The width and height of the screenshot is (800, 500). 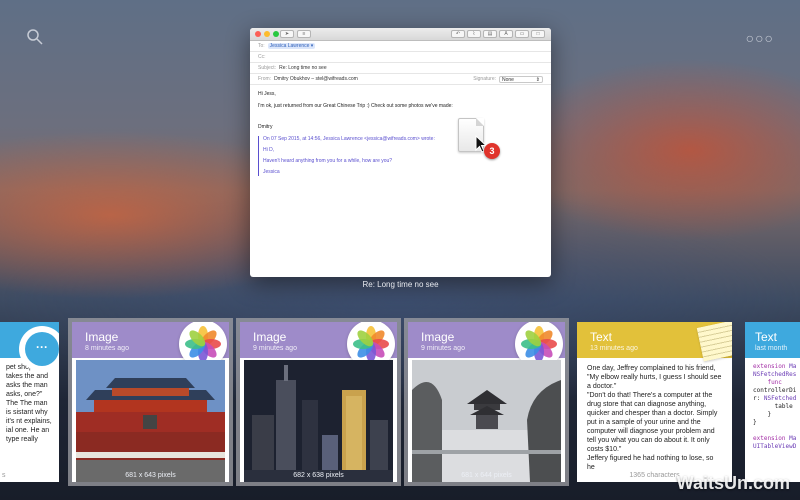 What do you see at coordinates (271, 172) in the screenshot?
I see `quote-signature: Jessica` at bounding box center [271, 172].